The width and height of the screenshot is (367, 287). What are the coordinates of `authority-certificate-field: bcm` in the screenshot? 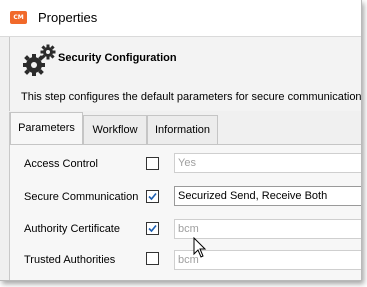 It's located at (267, 229).